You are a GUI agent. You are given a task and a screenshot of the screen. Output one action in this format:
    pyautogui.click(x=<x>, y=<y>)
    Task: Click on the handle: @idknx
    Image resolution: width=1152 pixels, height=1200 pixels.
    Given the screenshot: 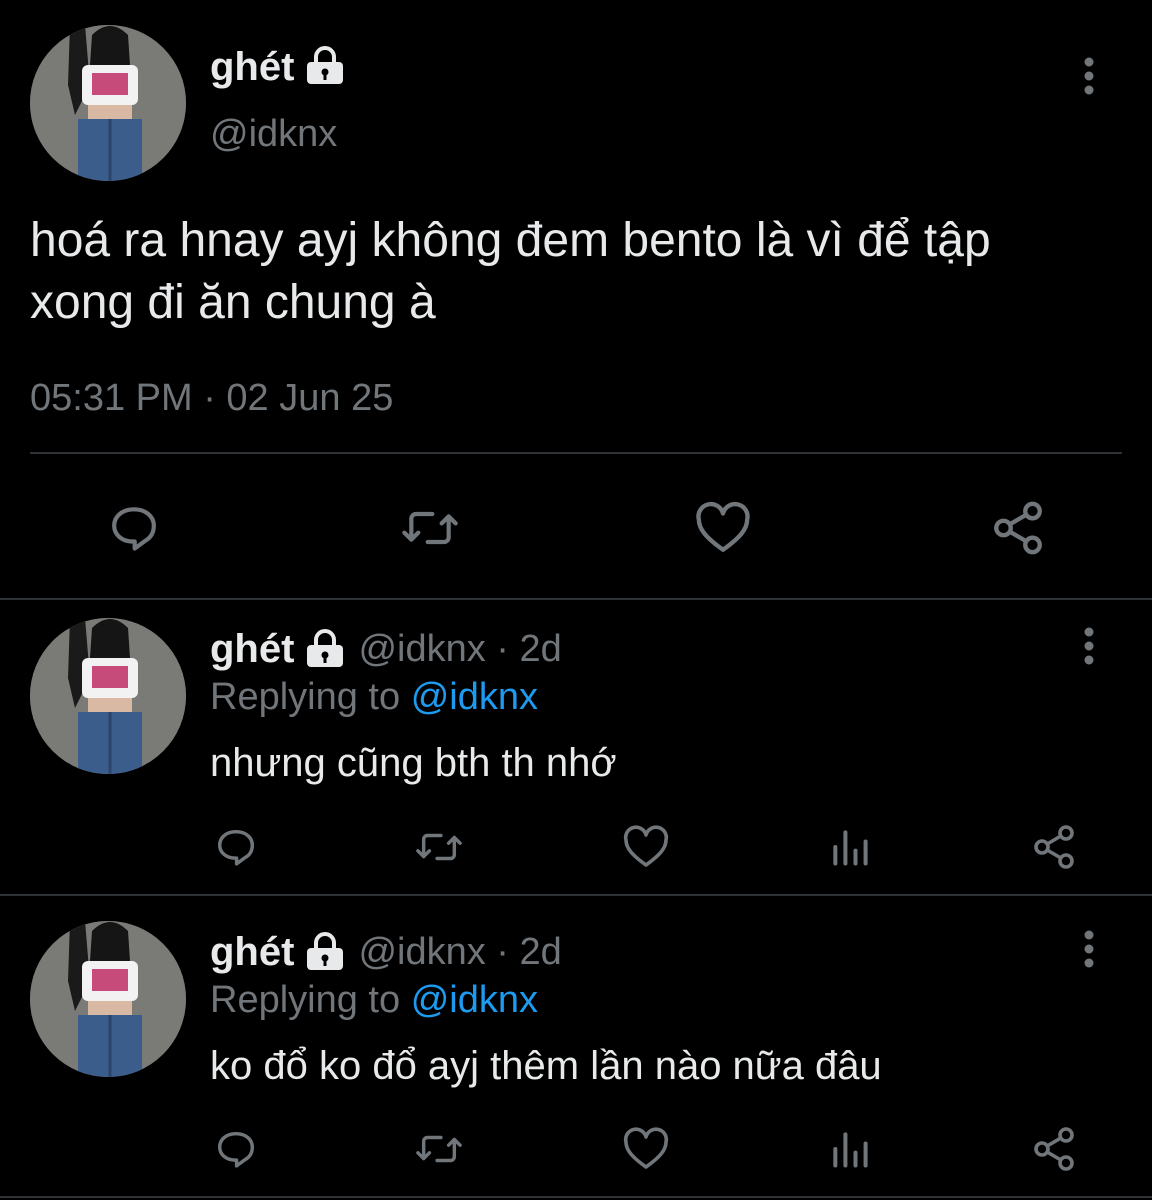 What is the action you would take?
    pyautogui.click(x=273, y=134)
    